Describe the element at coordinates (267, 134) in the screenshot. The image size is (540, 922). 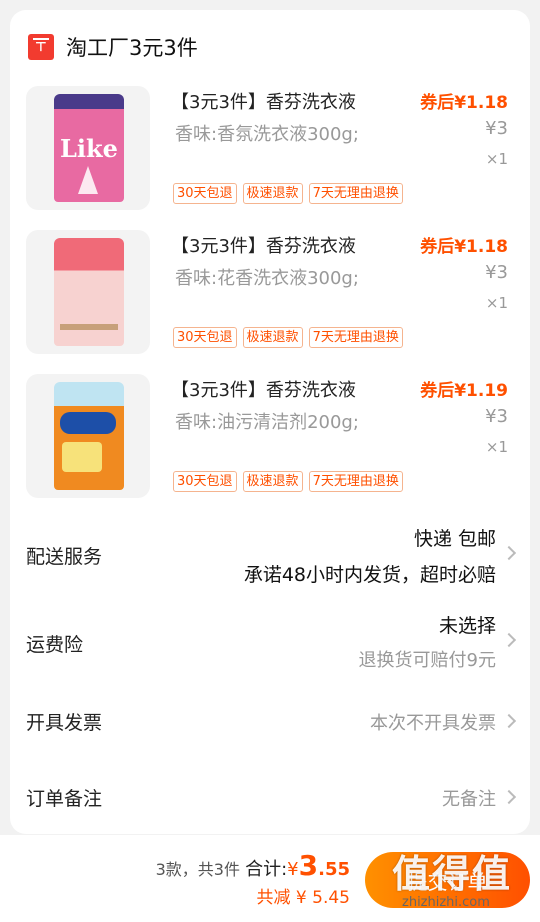
I see `product-spec: 香味:香氛洗衣液300g;` at that location.